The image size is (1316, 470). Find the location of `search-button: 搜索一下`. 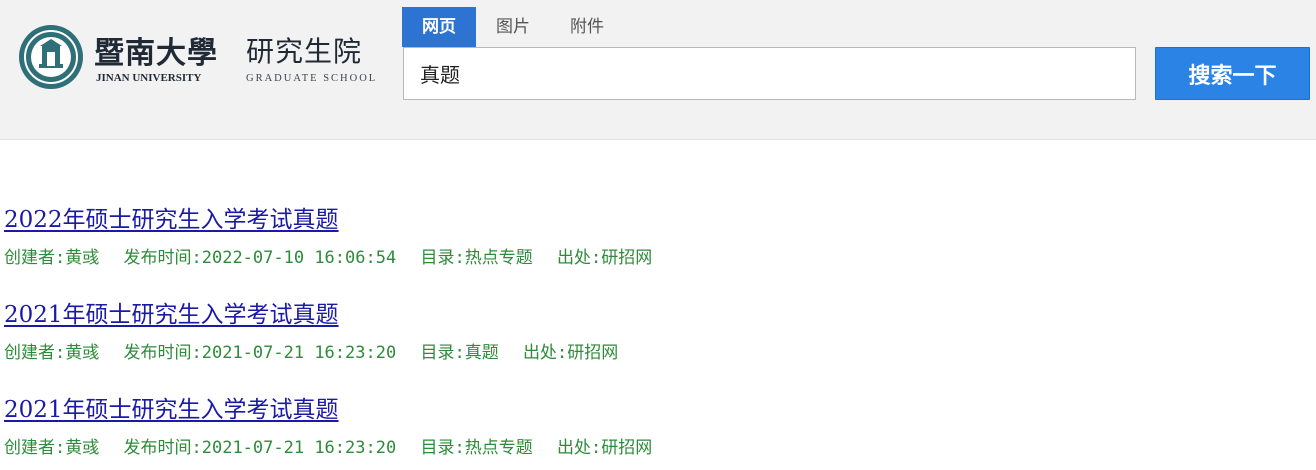

search-button: 搜索一下 is located at coordinates (1232, 73).